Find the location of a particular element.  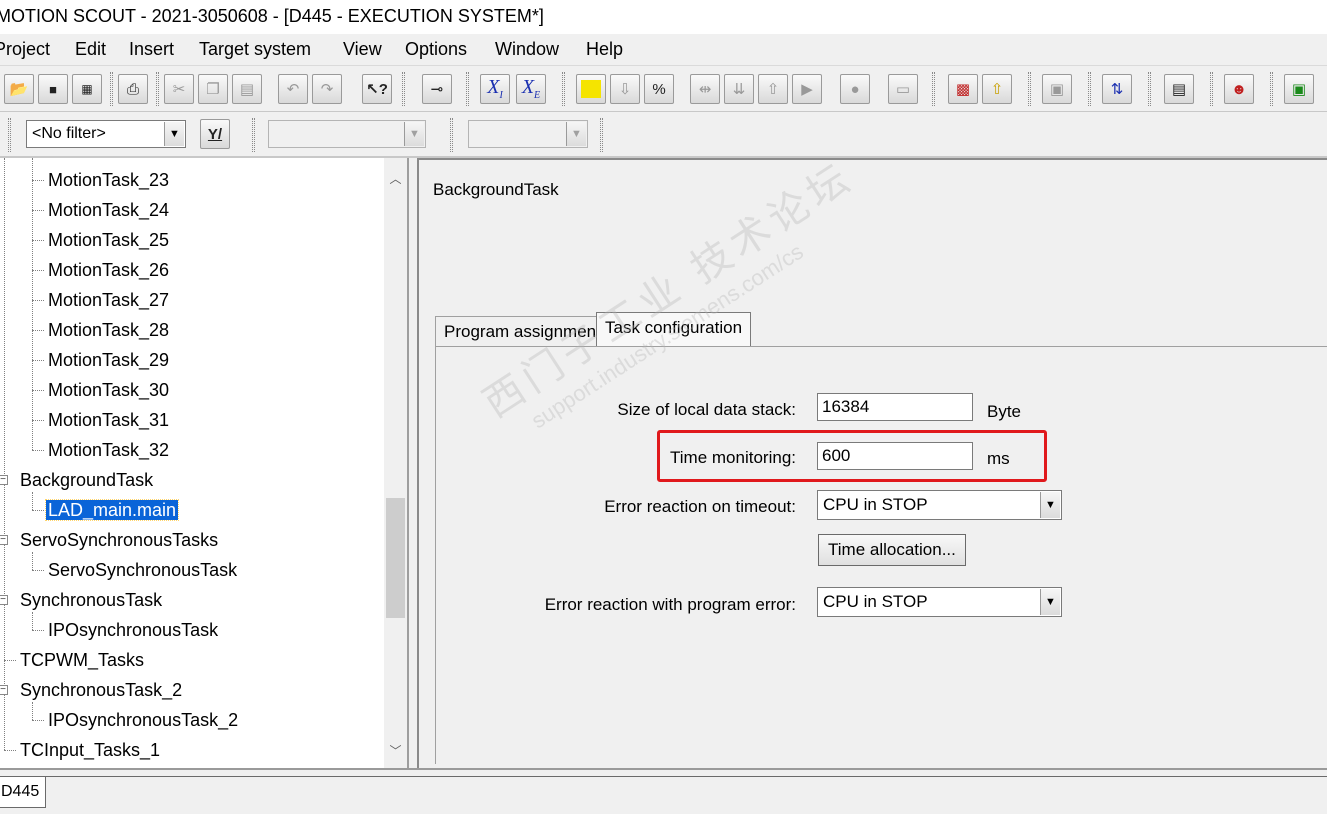

timeout-reaction-label: Error reaction on timeout: is located at coordinates (700, 506).